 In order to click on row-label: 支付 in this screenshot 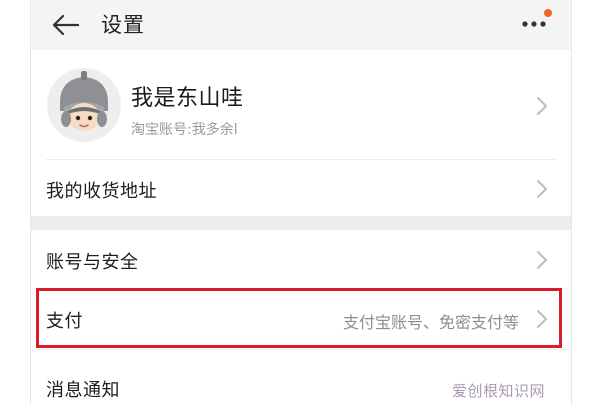, I will do `click(64, 321)`.